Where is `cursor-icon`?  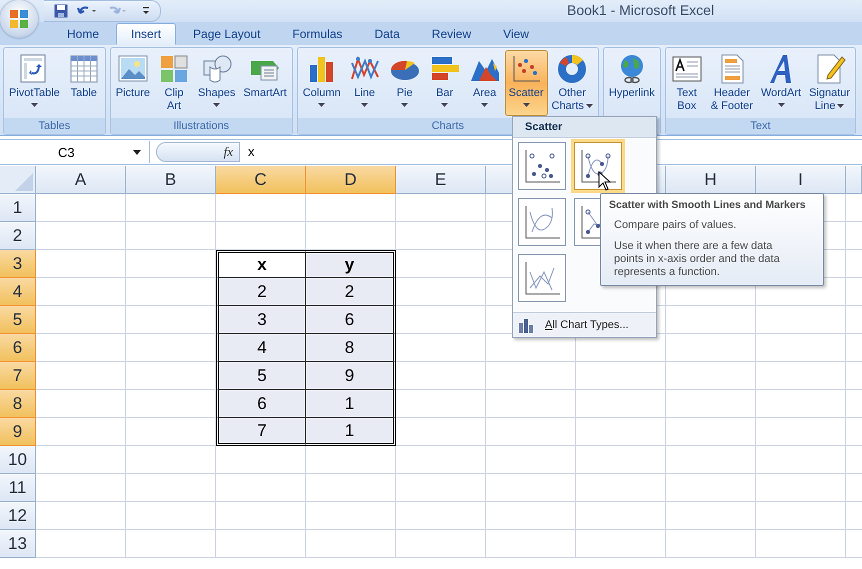 cursor-icon is located at coordinates (605, 181).